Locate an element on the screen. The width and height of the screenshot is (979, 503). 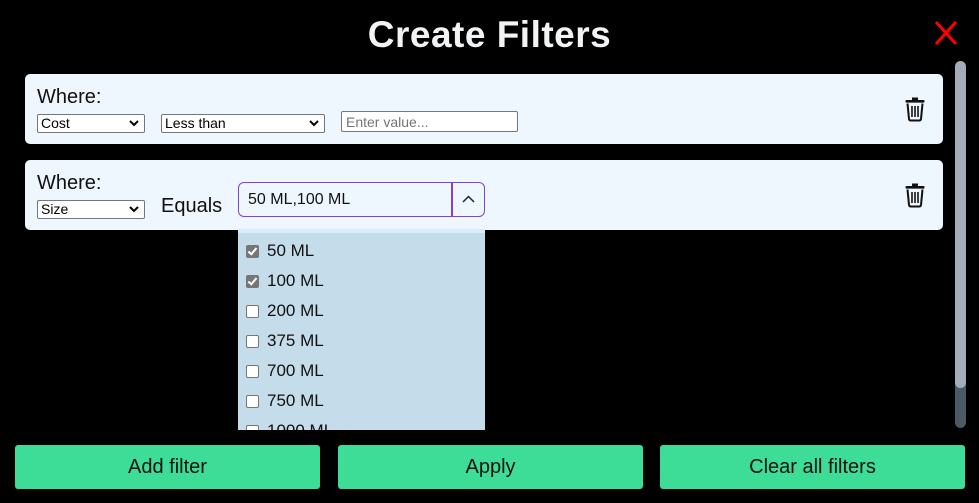
option-label: 375 ML is located at coordinates (295, 340).